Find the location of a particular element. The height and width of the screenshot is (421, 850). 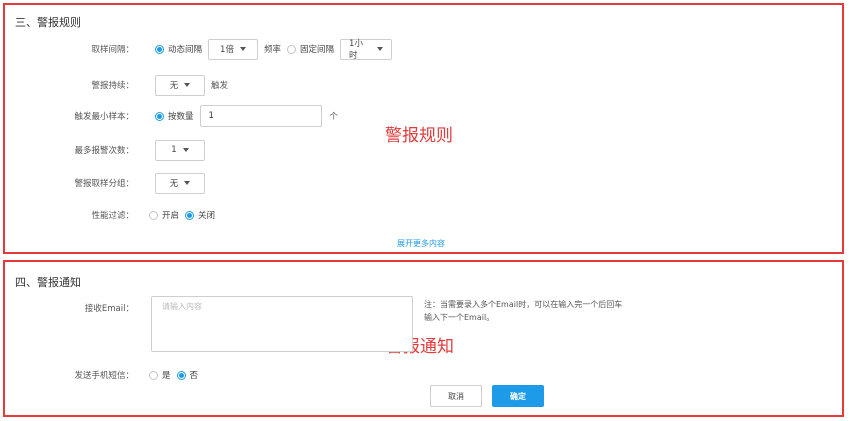

radio-sms-yes: 是 is located at coordinates (160, 375).